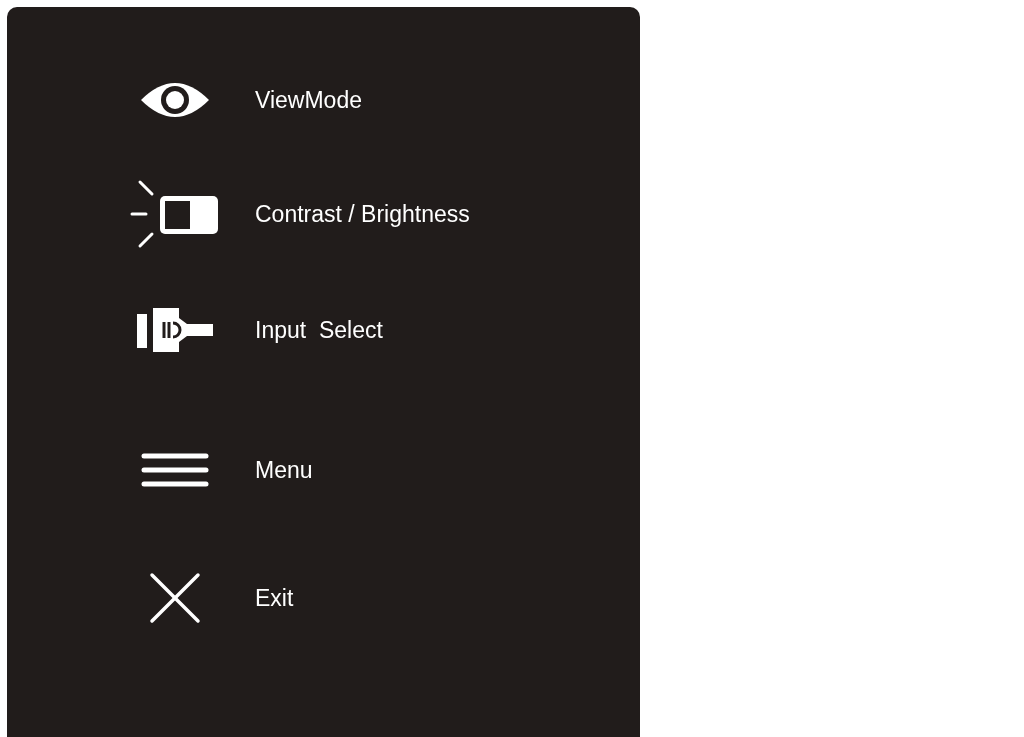 The image size is (1024, 737). What do you see at coordinates (175, 470) in the screenshot?
I see `menu-icon` at bounding box center [175, 470].